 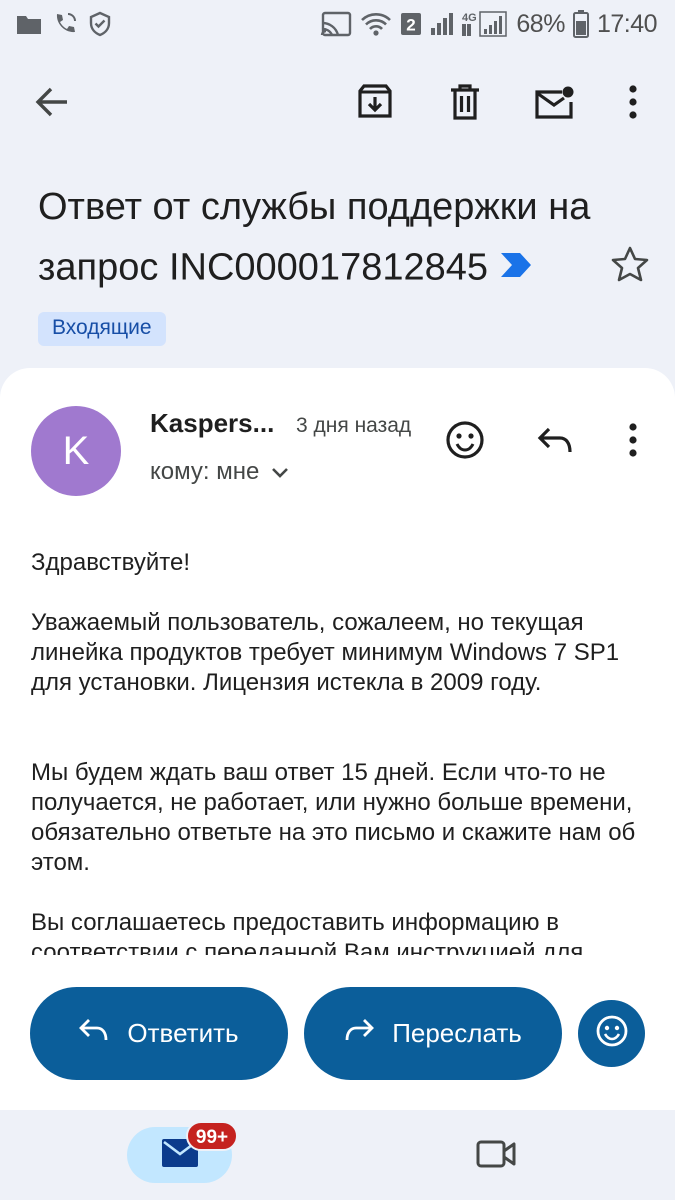 I want to click on svg-text: 4G, so click(x=469, y=18).